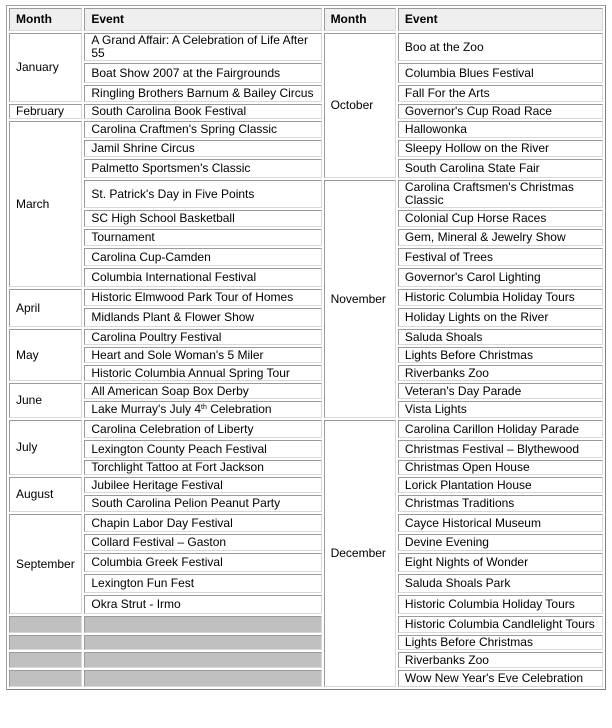 The width and height of the screenshot is (612, 728). I want to click on event-cell: Colonial Cup Horse Races, so click(500, 218).